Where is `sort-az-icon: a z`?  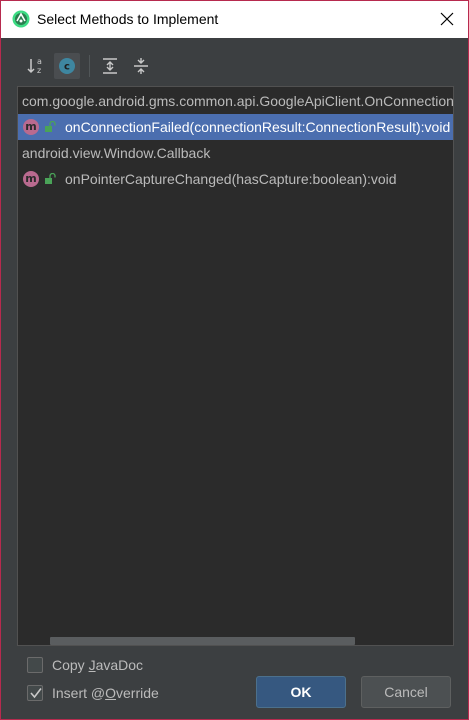
sort-az-icon: a z is located at coordinates (34, 66).